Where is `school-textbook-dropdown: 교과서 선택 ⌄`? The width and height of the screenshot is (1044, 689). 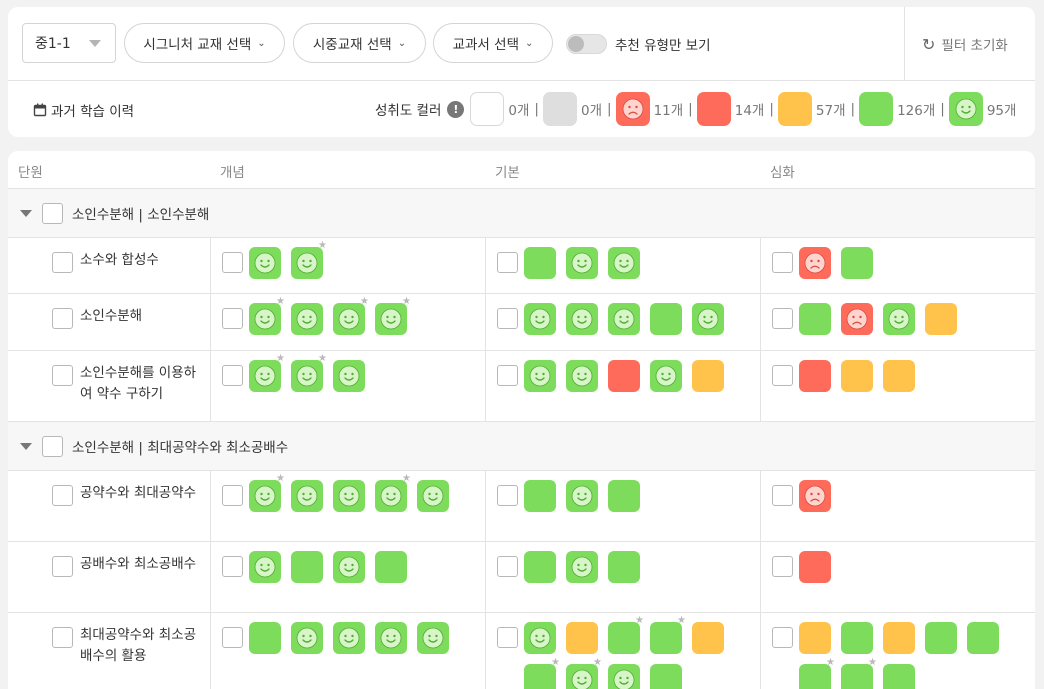
school-textbook-dropdown: 교과서 선택 ⌄ is located at coordinates (493, 43).